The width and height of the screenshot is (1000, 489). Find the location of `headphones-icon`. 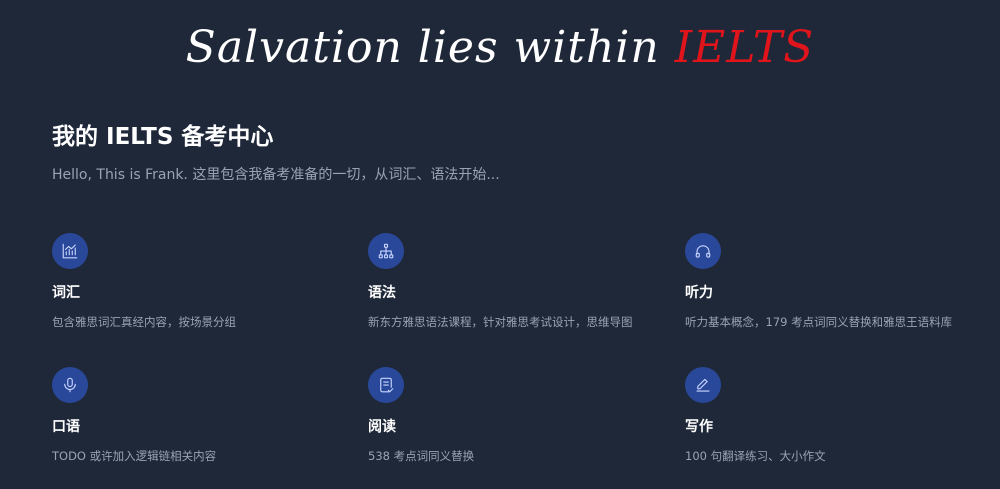

headphones-icon is located at coordinates (703, 251).